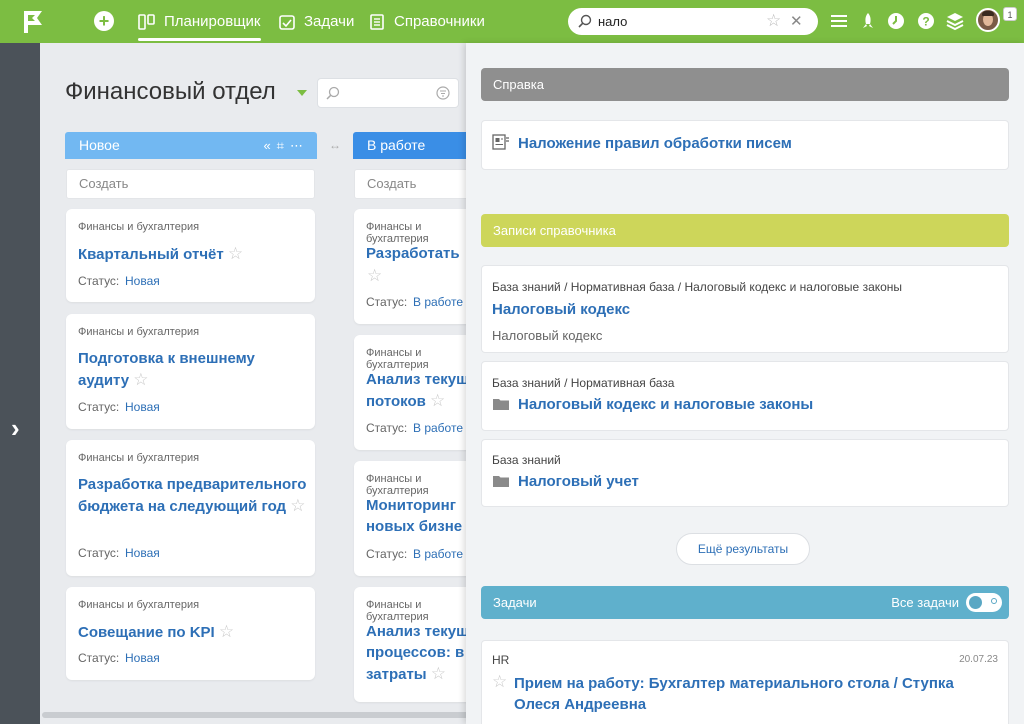 This screenshot has width=1024, height=724. Describe the element at coordinates (15, 428) in the screenshot. I see `expand-chevron-icon: ›` at that location.